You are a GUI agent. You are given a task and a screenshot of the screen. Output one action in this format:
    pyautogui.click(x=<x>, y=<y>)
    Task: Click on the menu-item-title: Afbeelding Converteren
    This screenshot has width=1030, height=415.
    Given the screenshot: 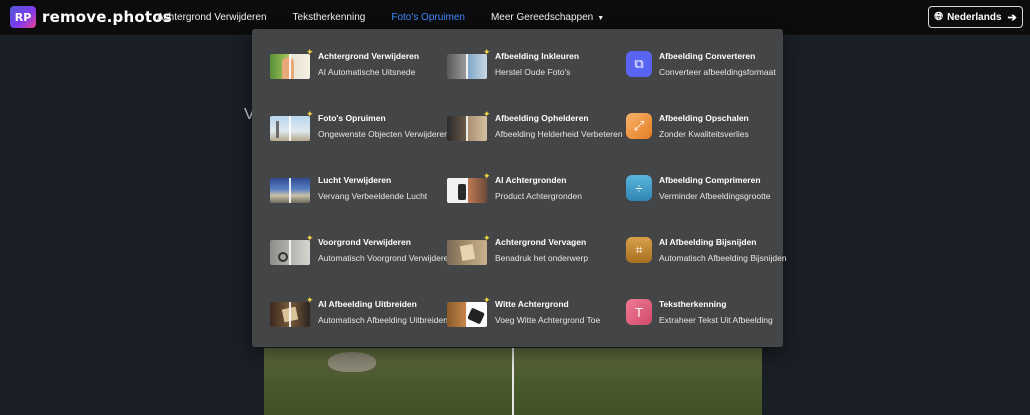 What is the action you would take?
    pyautogui.click(x=707, y=56)
    